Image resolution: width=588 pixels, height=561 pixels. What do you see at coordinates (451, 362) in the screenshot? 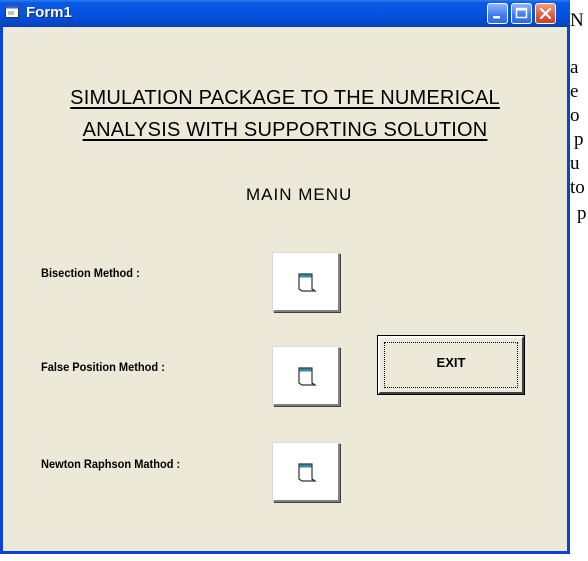
I see `exit-button-label: EXIT` at bounding box center [451, 362].